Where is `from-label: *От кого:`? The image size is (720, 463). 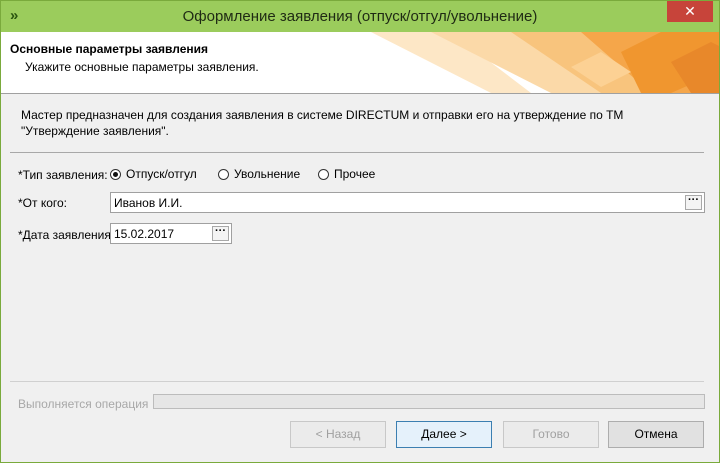
from-label: *От кого: is located at coordinates (43, 203).